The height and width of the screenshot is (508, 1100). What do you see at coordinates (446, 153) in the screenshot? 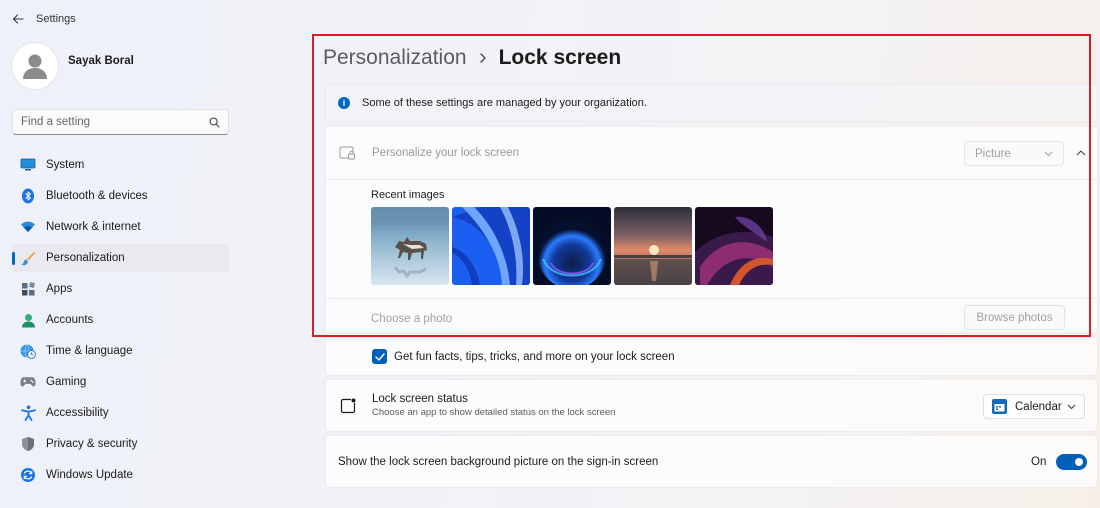
I see `personalize-lock-screen-label: Personalize your lock screen` at bounding box center [446, 153].